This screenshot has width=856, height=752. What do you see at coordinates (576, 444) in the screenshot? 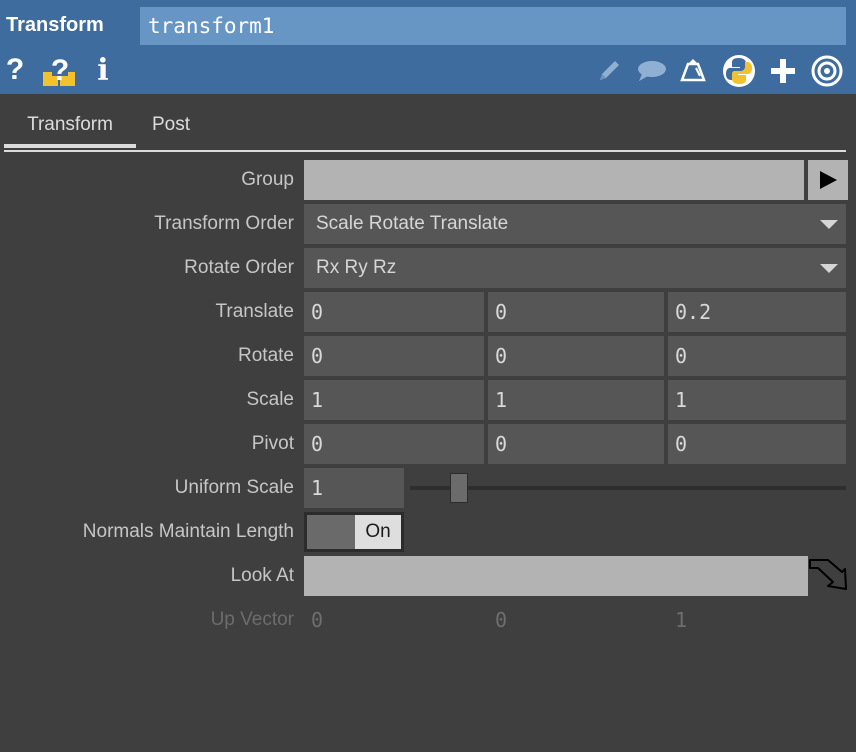
I see `pivot-y-field: 0` at bounding box center [576, 444].